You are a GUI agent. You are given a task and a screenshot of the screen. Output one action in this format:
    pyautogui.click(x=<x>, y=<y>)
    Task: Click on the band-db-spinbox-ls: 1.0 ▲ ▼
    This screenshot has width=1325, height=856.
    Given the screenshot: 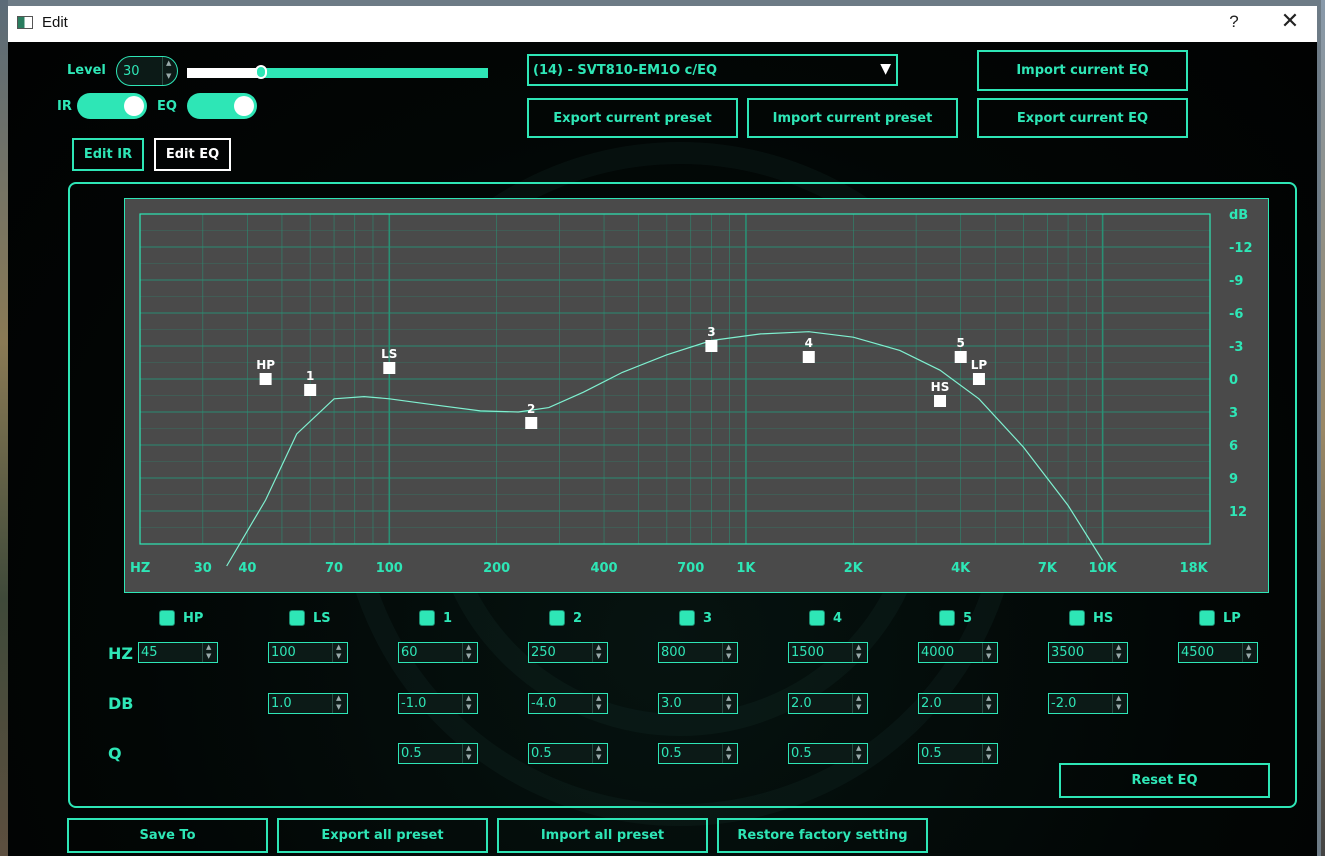 What is the action you would take?
    pyautogui.click(x=308, y=703)
    